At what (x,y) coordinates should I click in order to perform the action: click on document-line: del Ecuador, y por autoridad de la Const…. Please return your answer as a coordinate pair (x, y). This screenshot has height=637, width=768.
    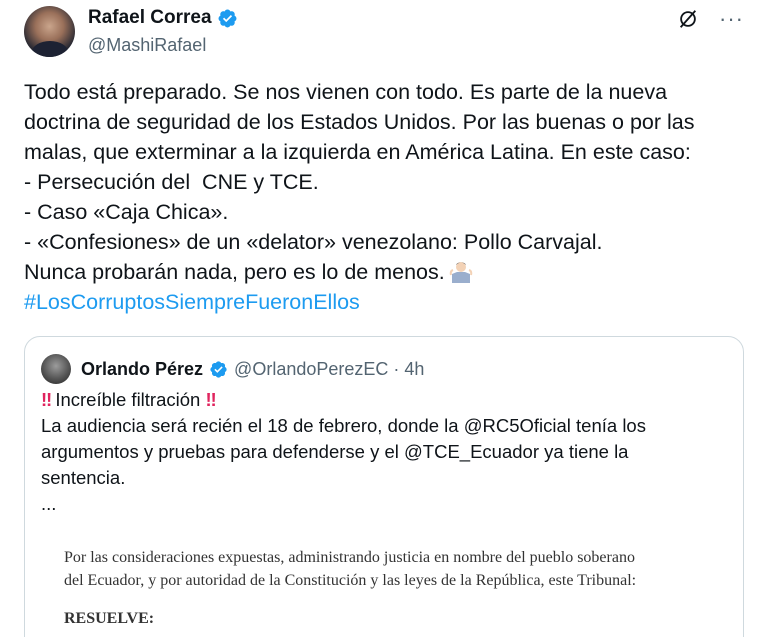
    Looking at the image, I should click on (350, 580).